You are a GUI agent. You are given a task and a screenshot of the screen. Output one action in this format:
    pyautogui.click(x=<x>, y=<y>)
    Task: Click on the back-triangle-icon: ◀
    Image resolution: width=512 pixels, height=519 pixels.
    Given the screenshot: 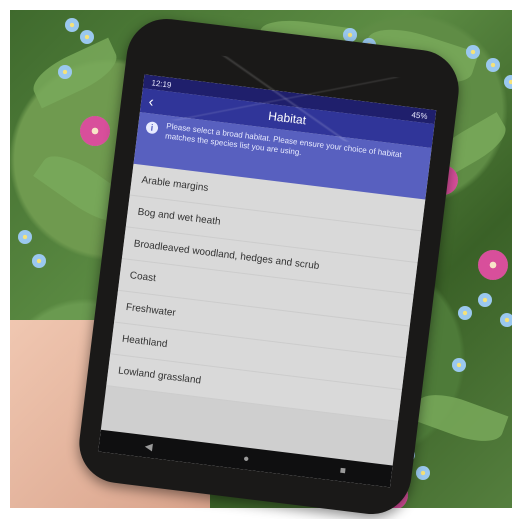 What is the action you would take?
    pyautogui.click(x=148, y=447)
    